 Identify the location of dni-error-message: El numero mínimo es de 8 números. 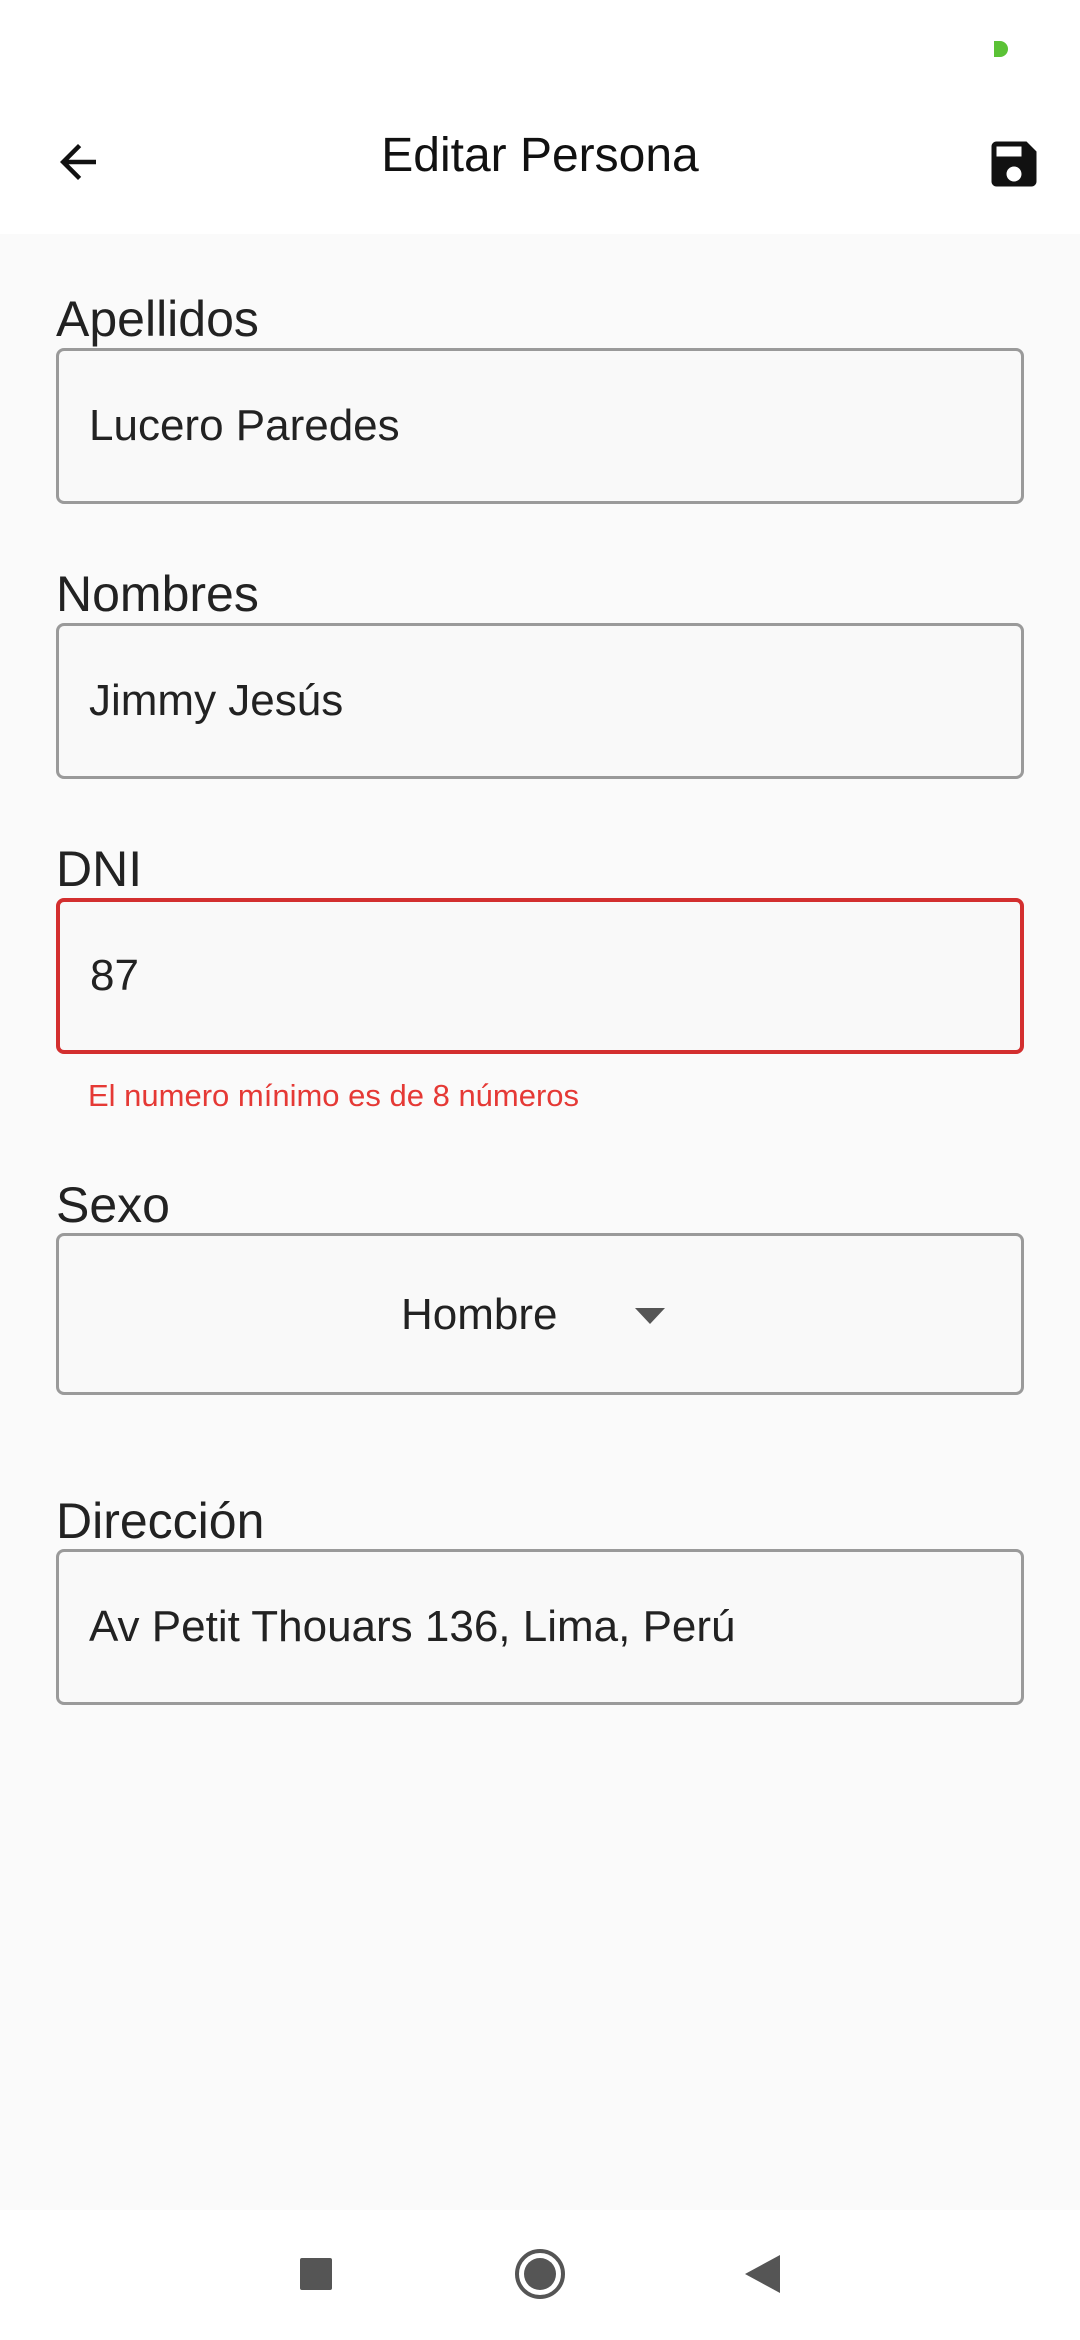
(334, 1095).